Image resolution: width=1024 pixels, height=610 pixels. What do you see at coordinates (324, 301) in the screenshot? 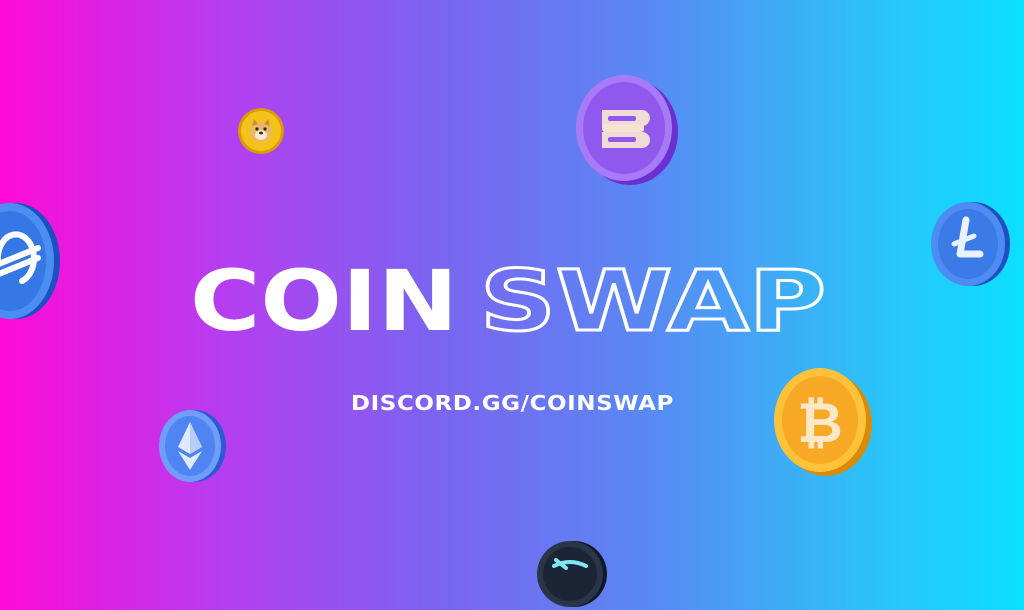
I see `title-solid-word: COIN` at bounding box center [324, 301].